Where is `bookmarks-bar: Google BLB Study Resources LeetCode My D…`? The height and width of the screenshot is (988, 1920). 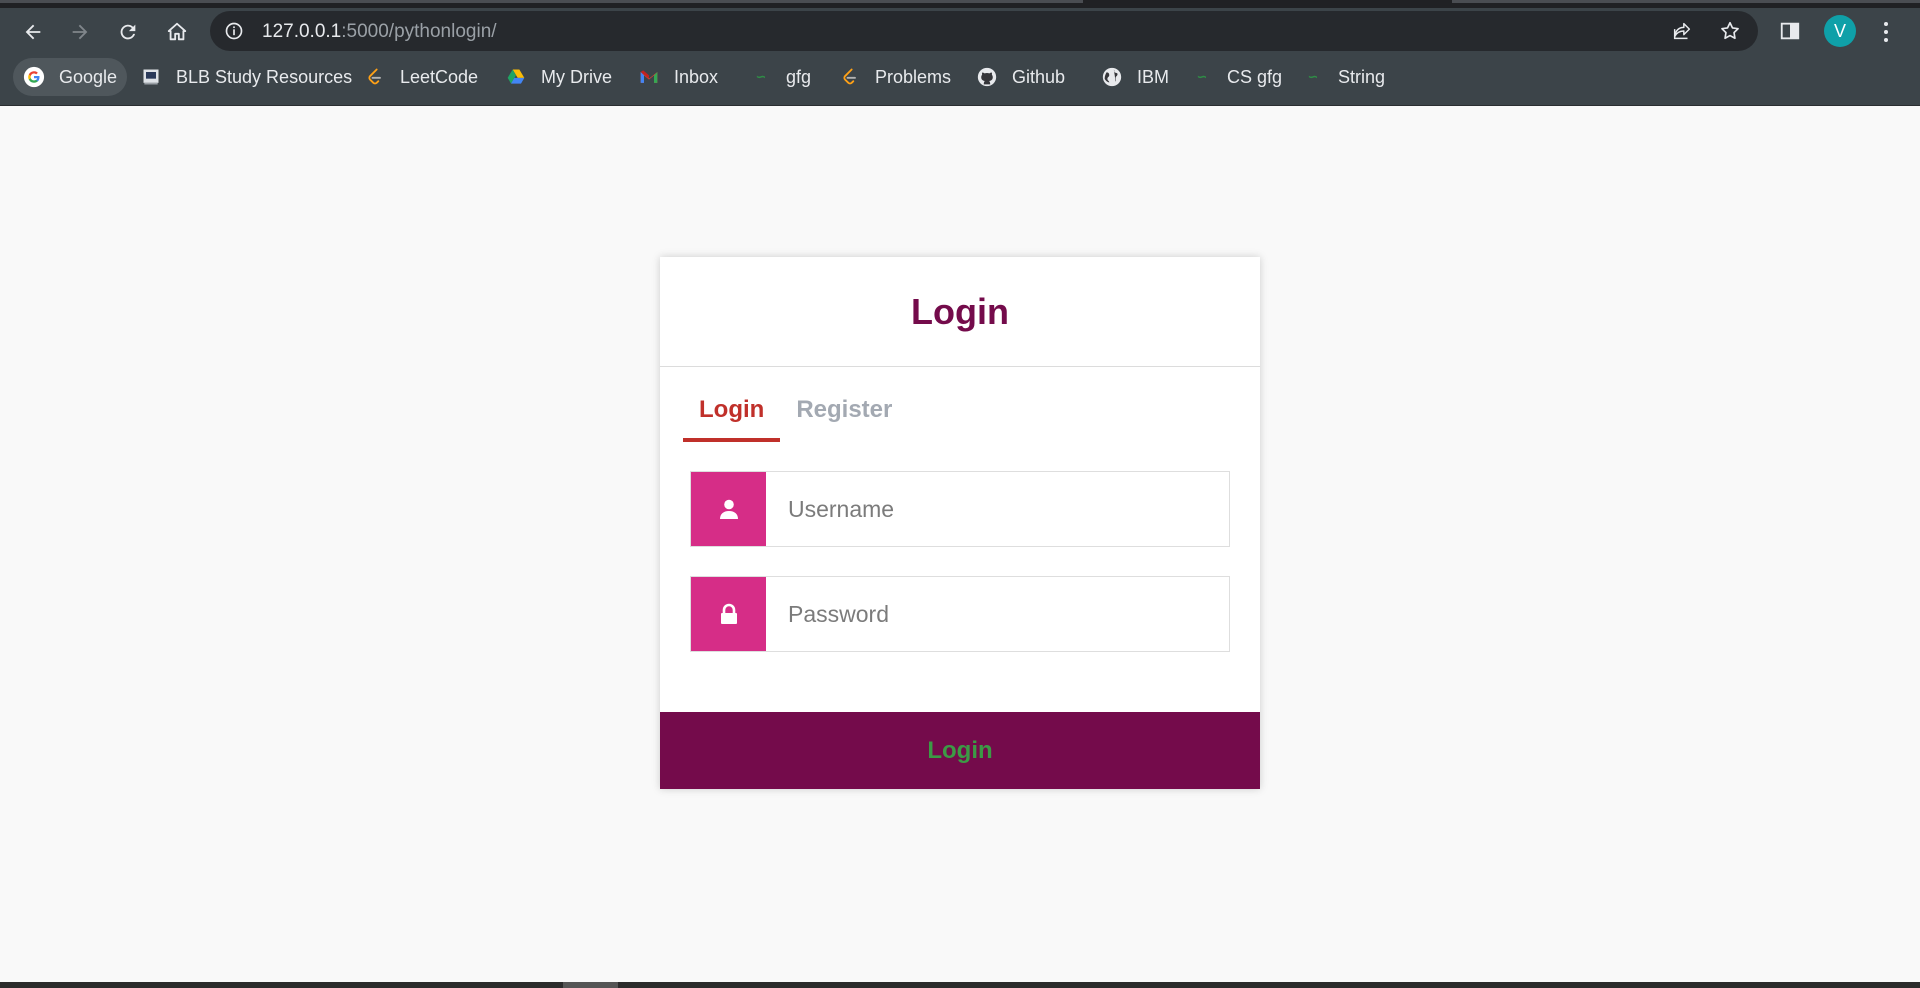
bookmarks-bar: Google BLB Study Resources LeetCode My D… is located at coordinates (960, 80).